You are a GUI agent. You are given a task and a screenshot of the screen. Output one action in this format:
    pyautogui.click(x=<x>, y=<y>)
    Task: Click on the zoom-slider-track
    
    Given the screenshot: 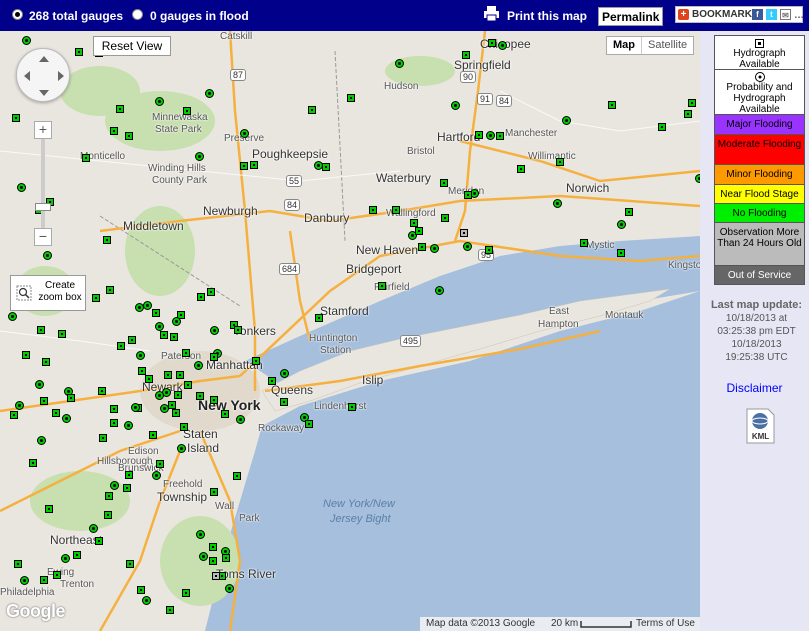 What is the action you would take?
    pyautogui.click(x=43, y=183)
    